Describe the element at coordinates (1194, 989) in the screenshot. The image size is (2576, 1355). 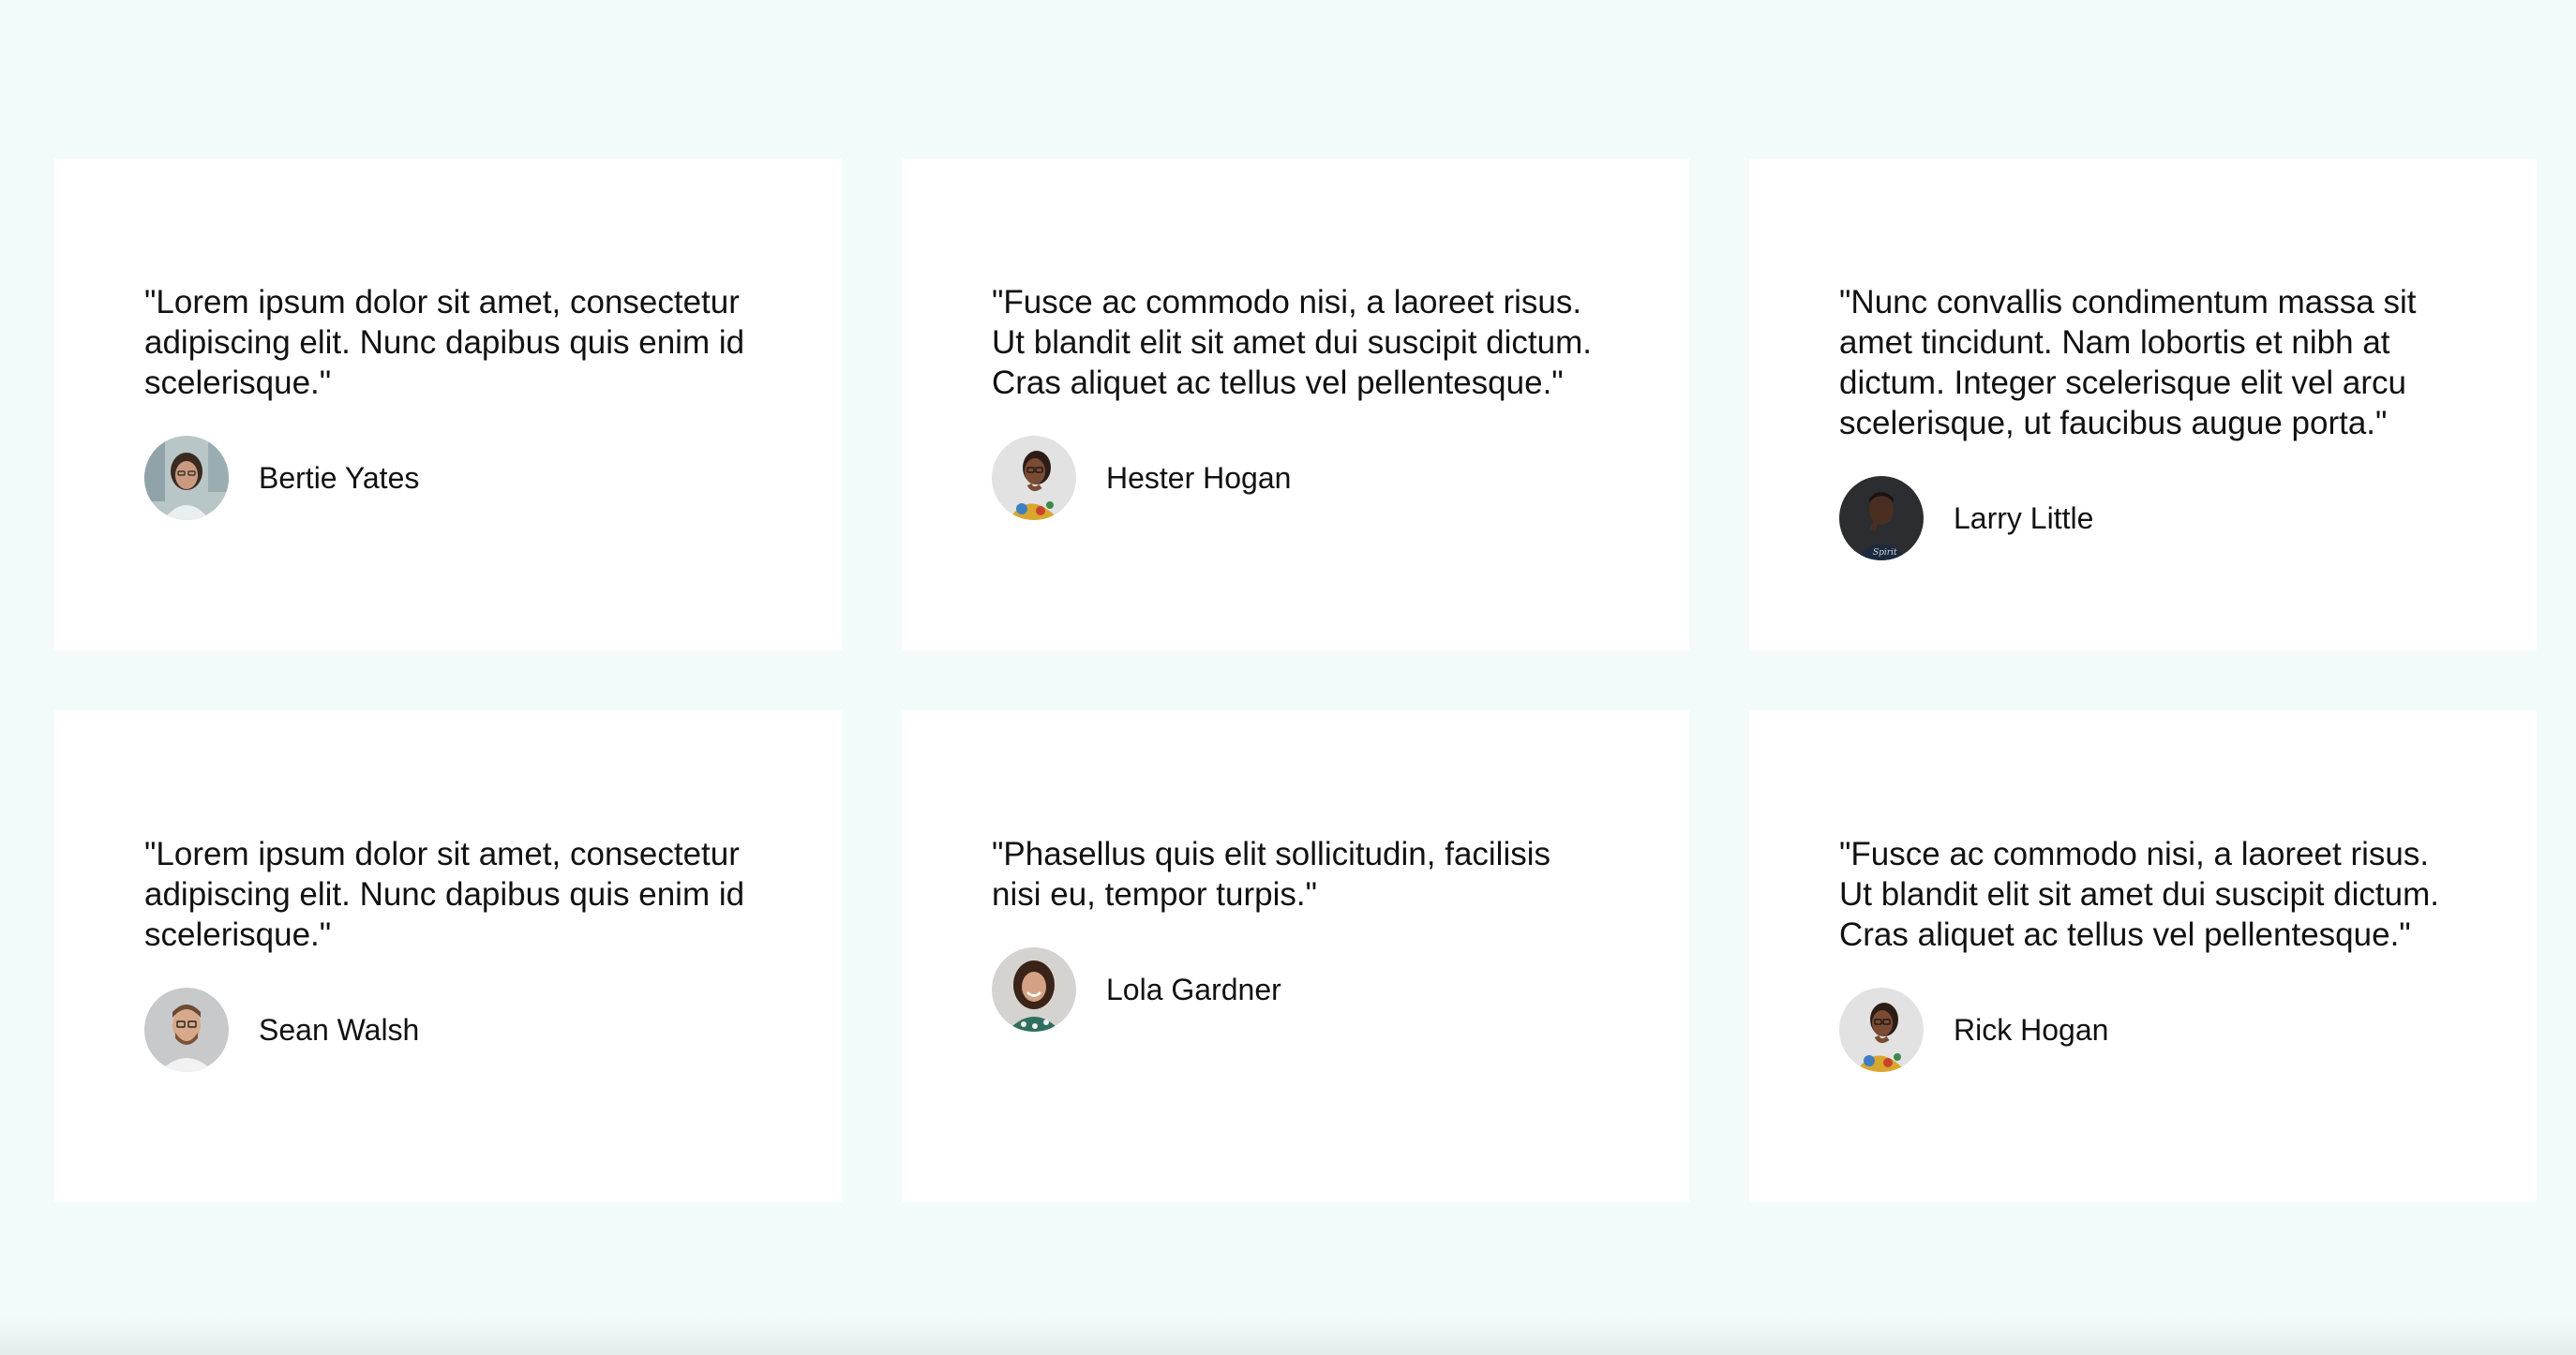
I see `author-name: Lola Gardner` at that location.